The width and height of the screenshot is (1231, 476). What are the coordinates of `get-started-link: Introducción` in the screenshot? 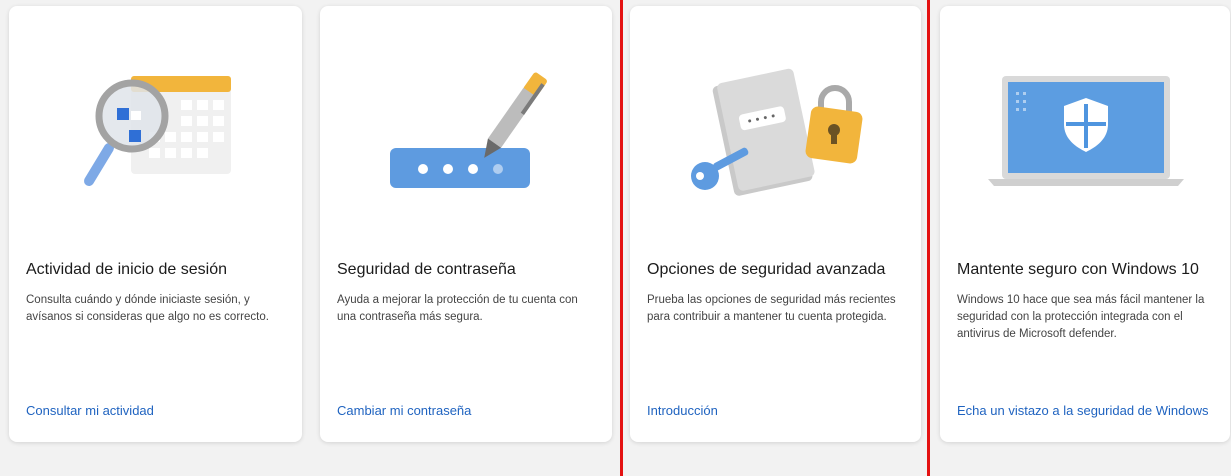 It's located at (777, 411).